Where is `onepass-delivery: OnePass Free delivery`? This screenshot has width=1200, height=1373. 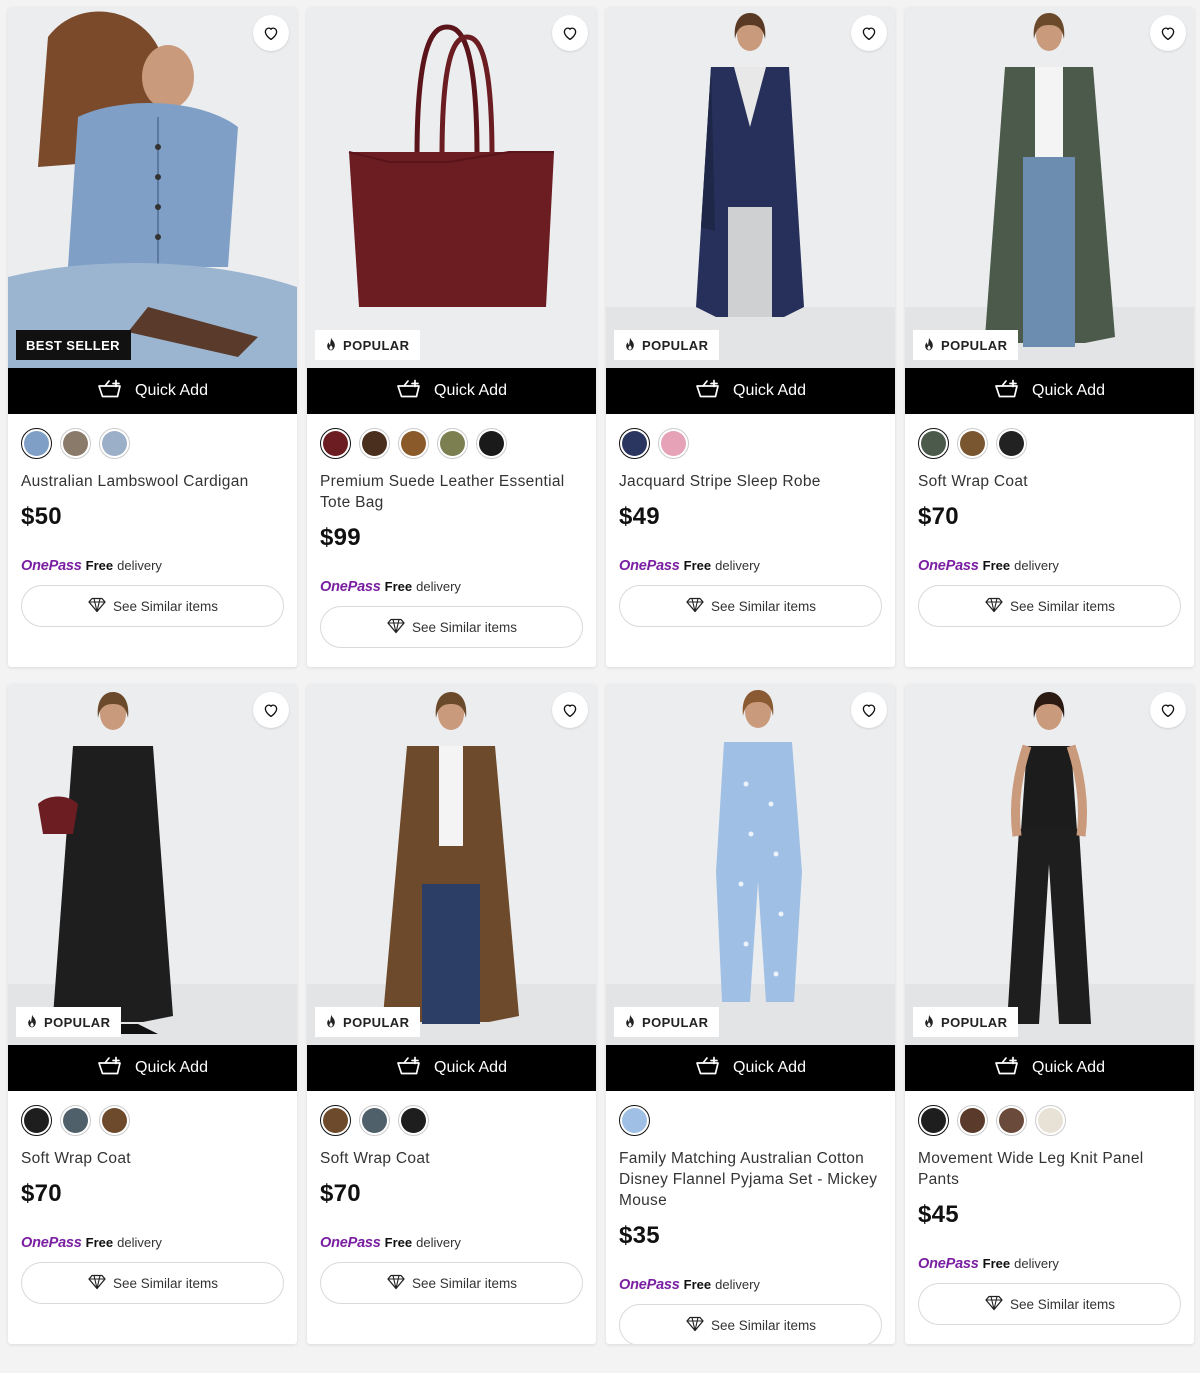 onepass-delivery: OnePass Free delivery is located at coordinates (152, 567).